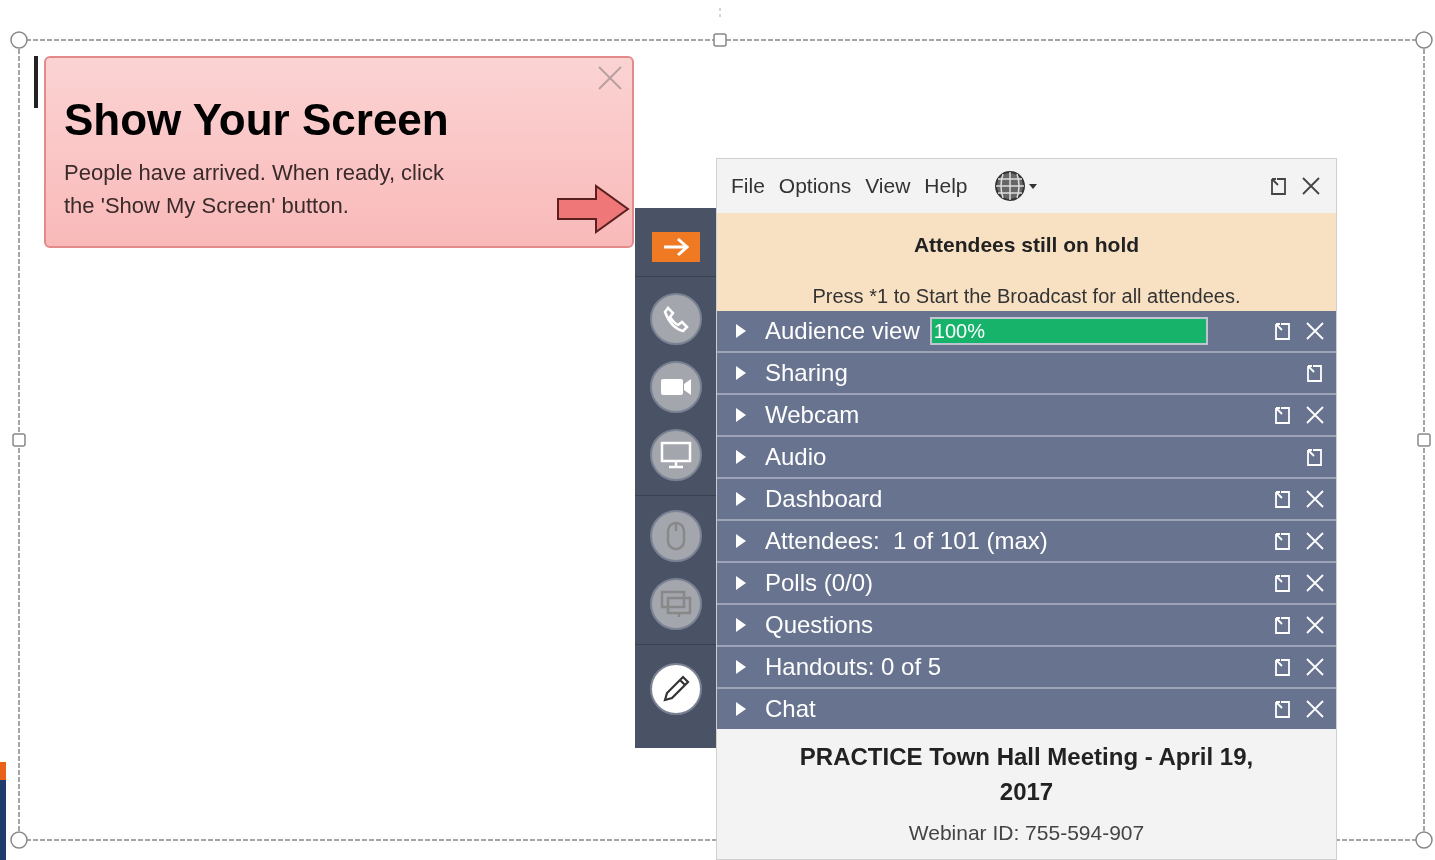 This screenshot has width=1435, height=860. I want to click on show-screen-button, so click(675, 247).